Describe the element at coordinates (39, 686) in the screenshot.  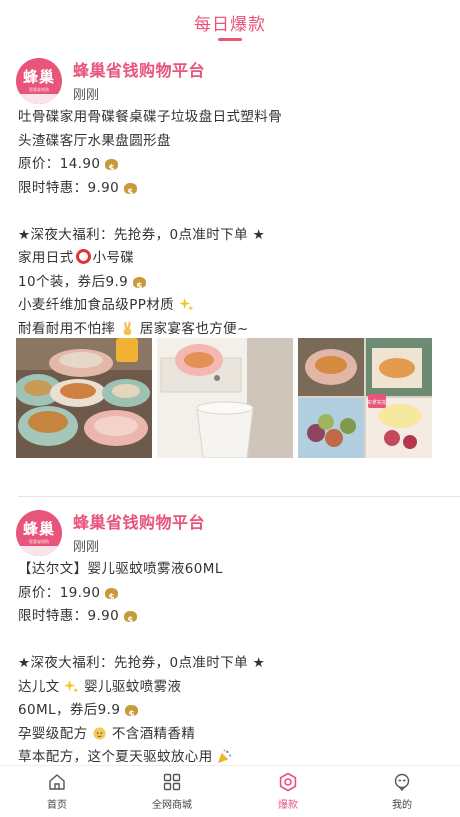
I see `desc-text: 达儿文` at that location.